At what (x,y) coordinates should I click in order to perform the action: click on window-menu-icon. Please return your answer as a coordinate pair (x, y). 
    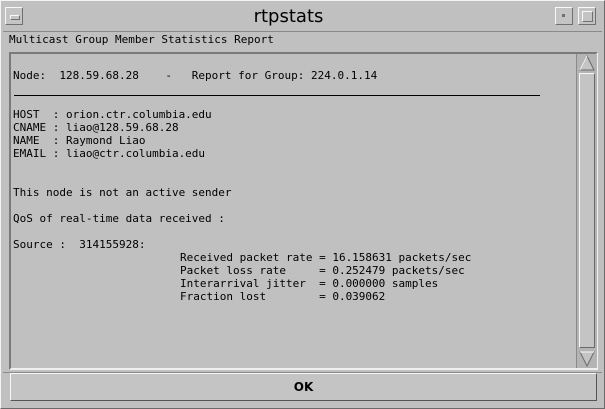
    Looking at the image, I should click on (14, 16).